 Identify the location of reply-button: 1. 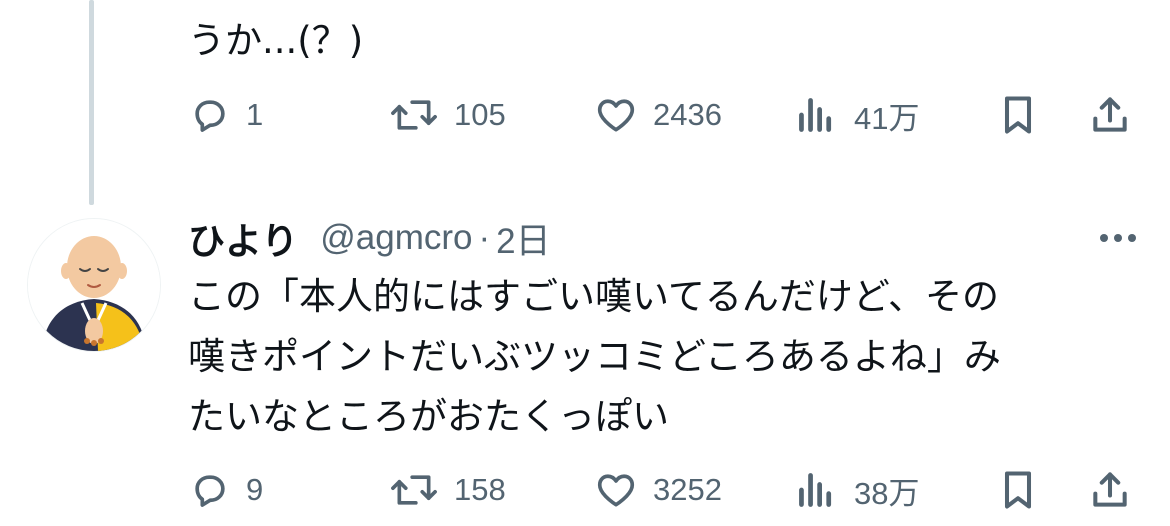
(225, 115).